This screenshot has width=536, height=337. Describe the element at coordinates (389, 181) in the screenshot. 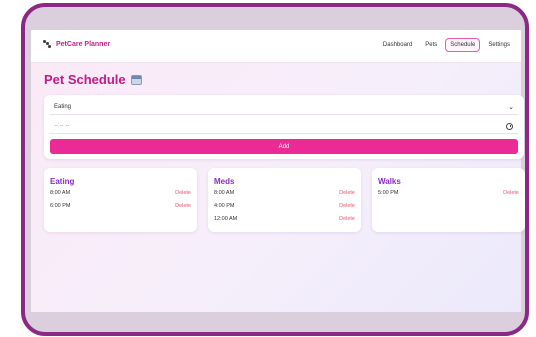

I see `card-title: Walks` at that location.